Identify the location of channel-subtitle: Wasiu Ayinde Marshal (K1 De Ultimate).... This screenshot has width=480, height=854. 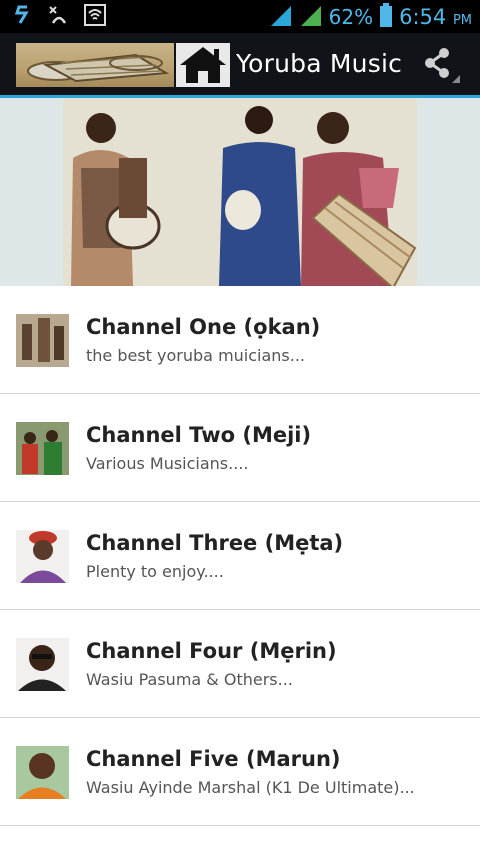
(250, 787).